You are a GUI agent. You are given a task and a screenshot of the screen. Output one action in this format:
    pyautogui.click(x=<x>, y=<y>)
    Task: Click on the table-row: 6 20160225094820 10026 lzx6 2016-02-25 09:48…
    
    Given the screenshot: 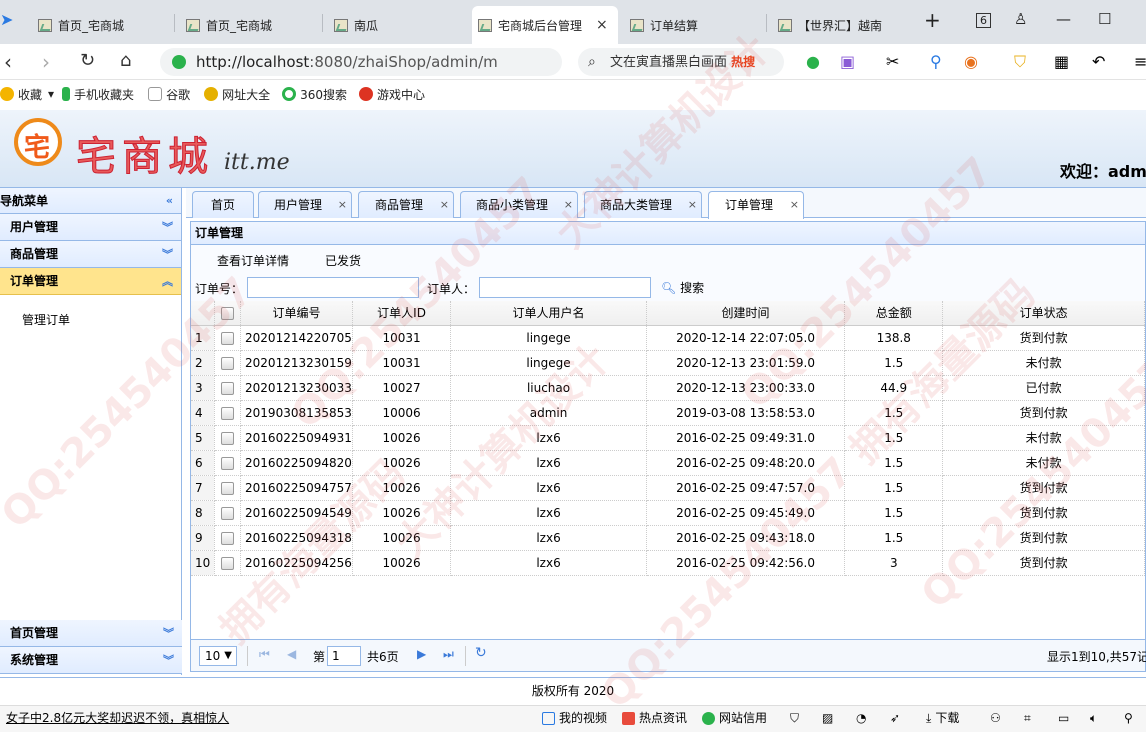 What is the action you would take?
    pyautogui.click(x=668, y=463)
    